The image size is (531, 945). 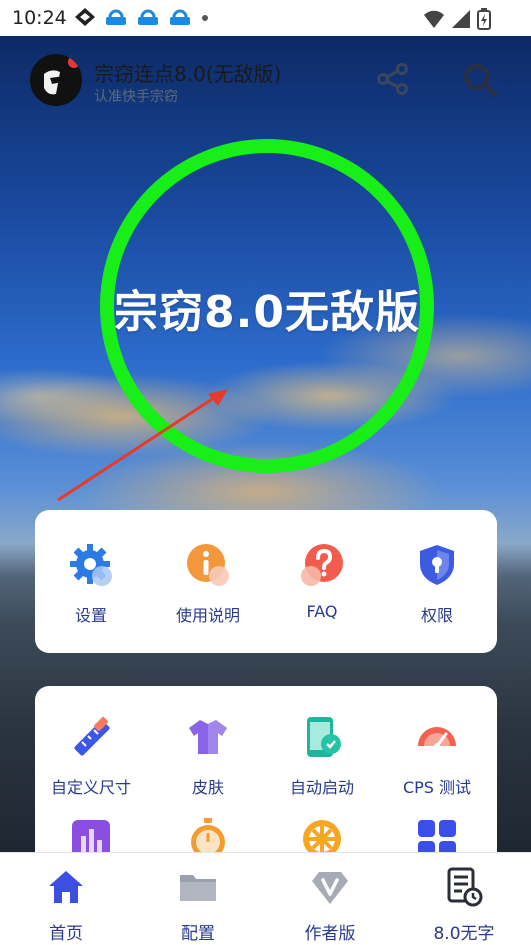 I want to click on battery-icon, so click(x=484, y=19).